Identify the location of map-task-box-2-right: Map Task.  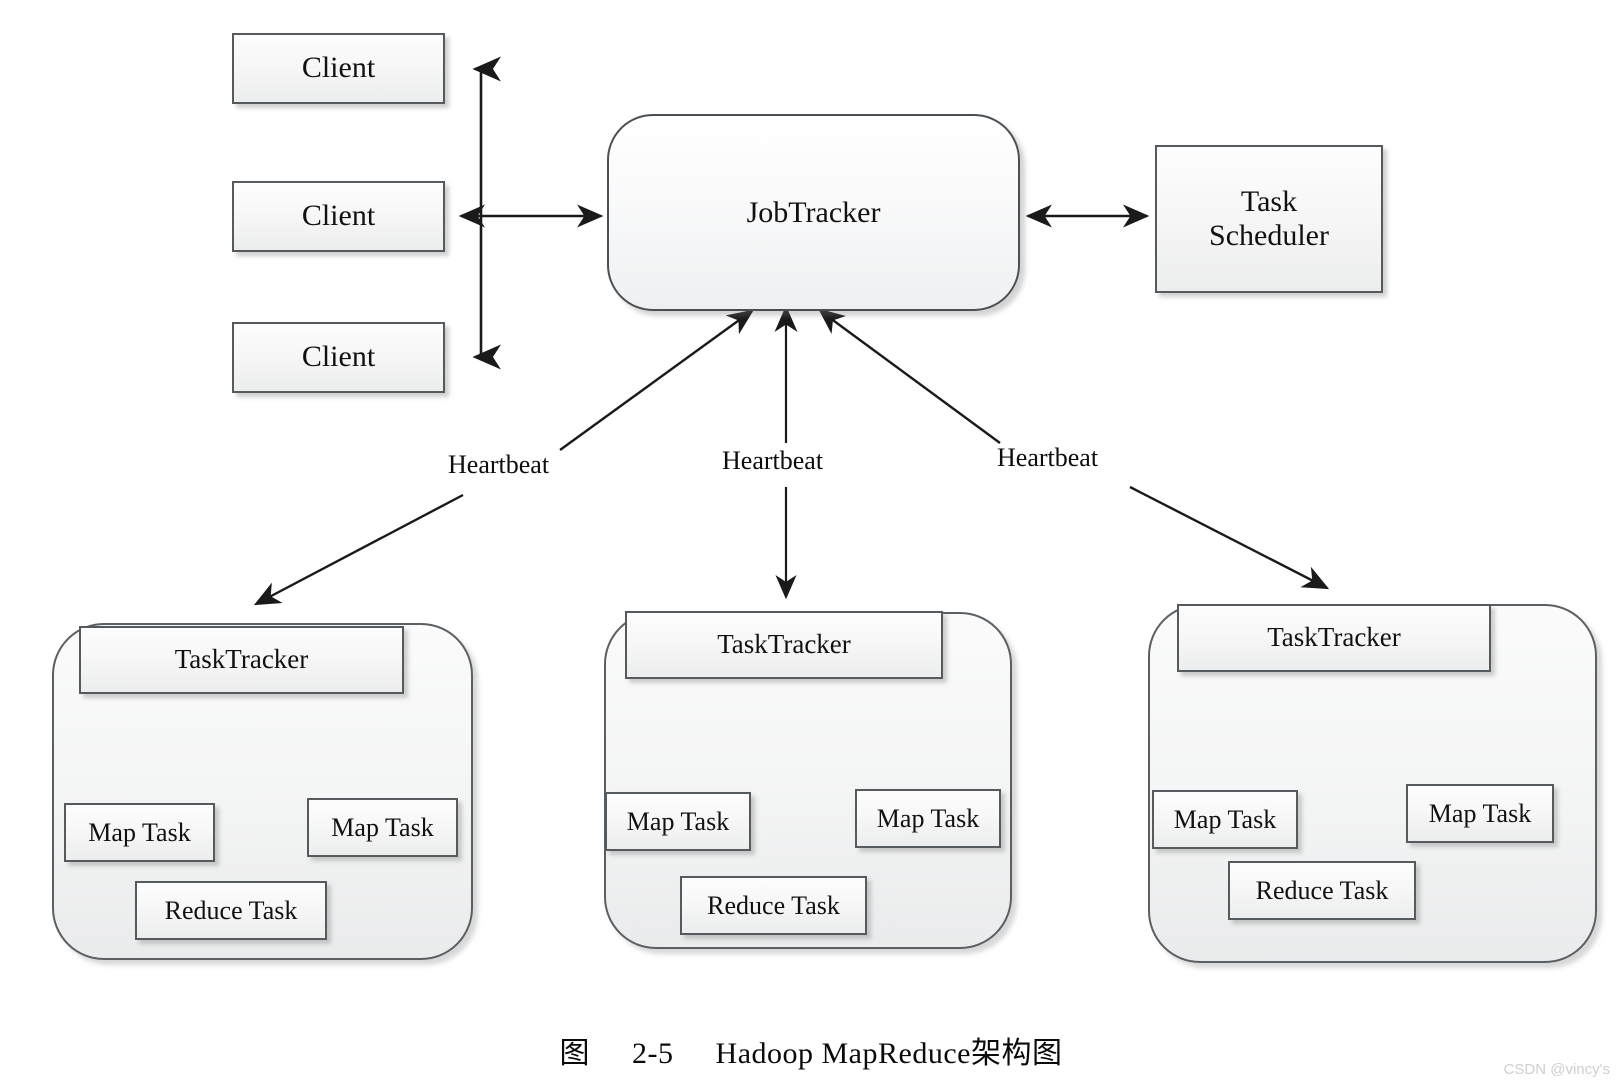
(928, 818).